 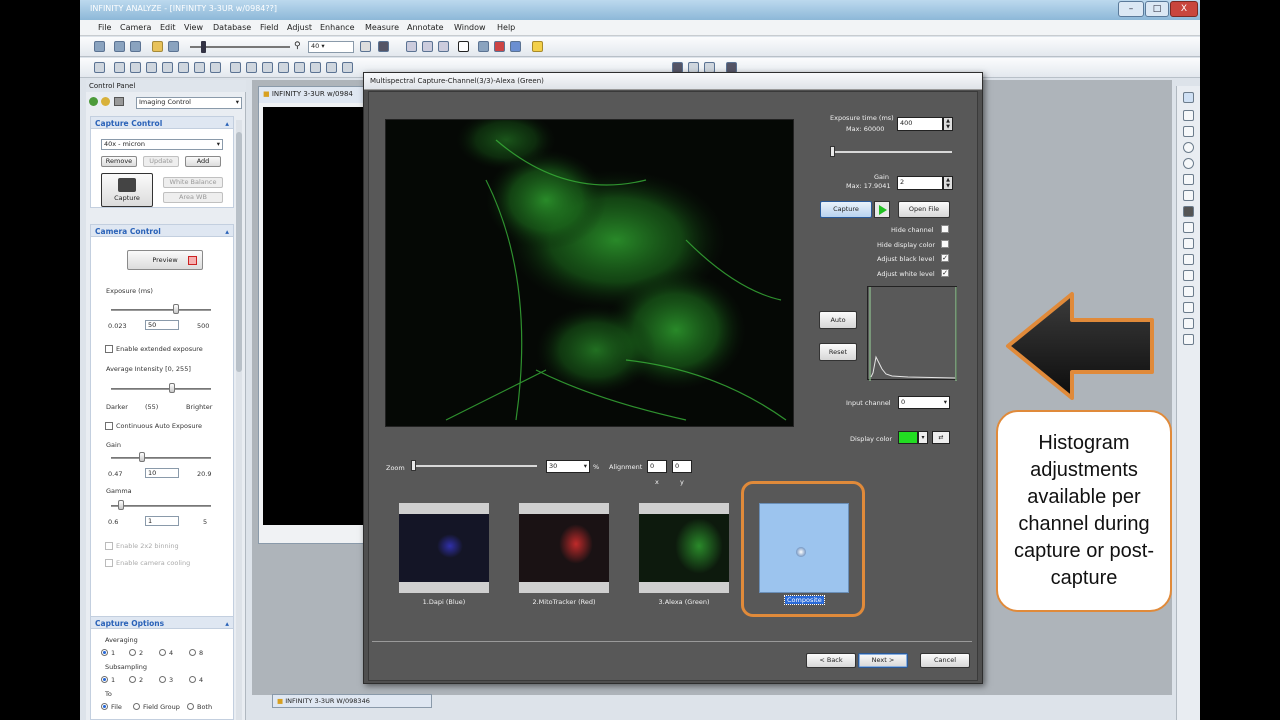 What do you see at coordinates (104, 706) in the screenshot?
I see `to-file-radio` at bounding box center [104, 706].